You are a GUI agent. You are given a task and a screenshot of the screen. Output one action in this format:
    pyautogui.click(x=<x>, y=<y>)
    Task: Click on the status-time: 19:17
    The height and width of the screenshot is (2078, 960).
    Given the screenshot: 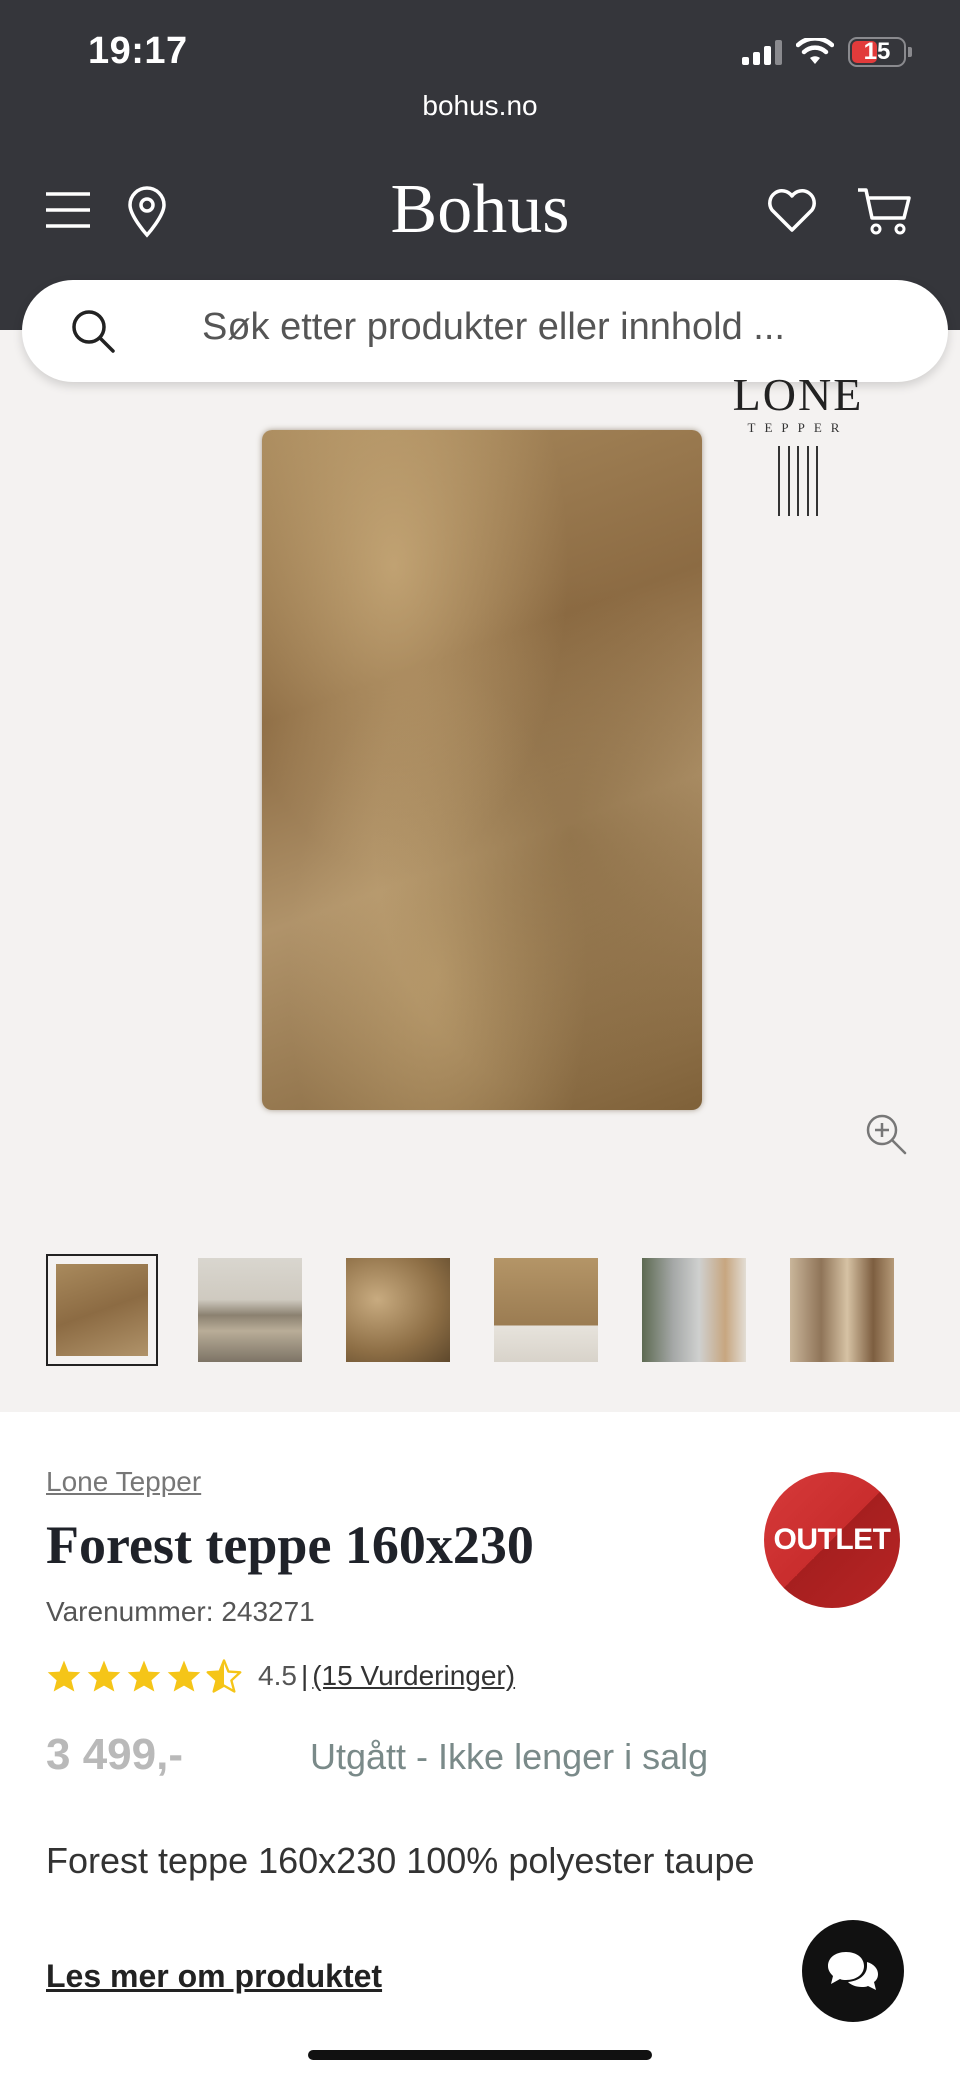 What is the action you would take?
    pyautogui.click(x=138, y=51)
    